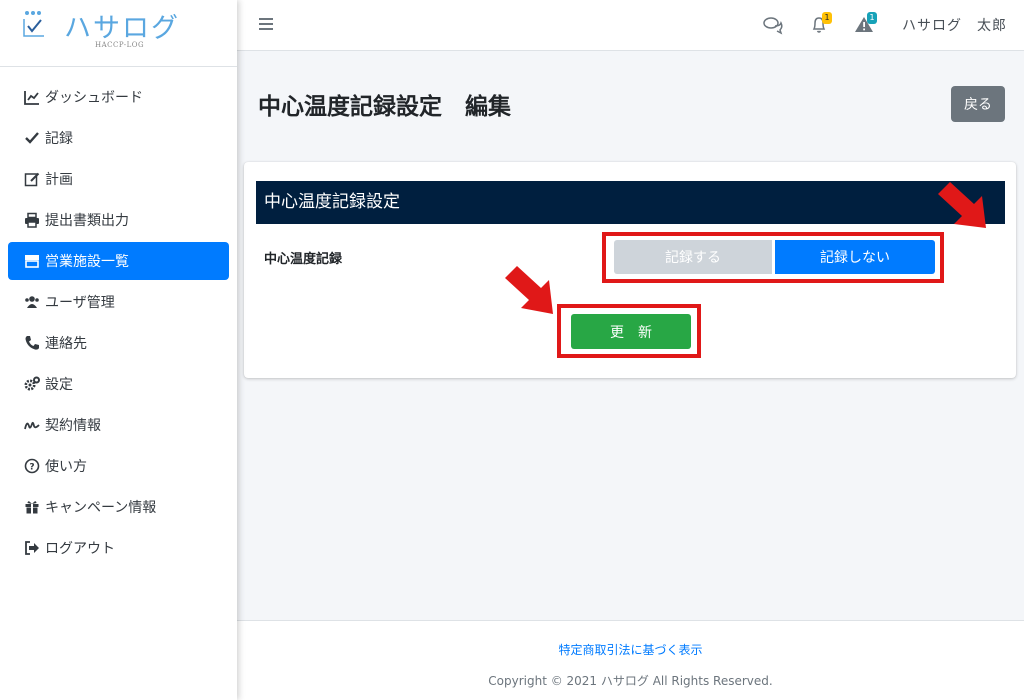 This screenshot has width=1024, height=700. Describe the element at coordinates (32, 97) in the screenshot. I see `chart-line-icon` at that location.